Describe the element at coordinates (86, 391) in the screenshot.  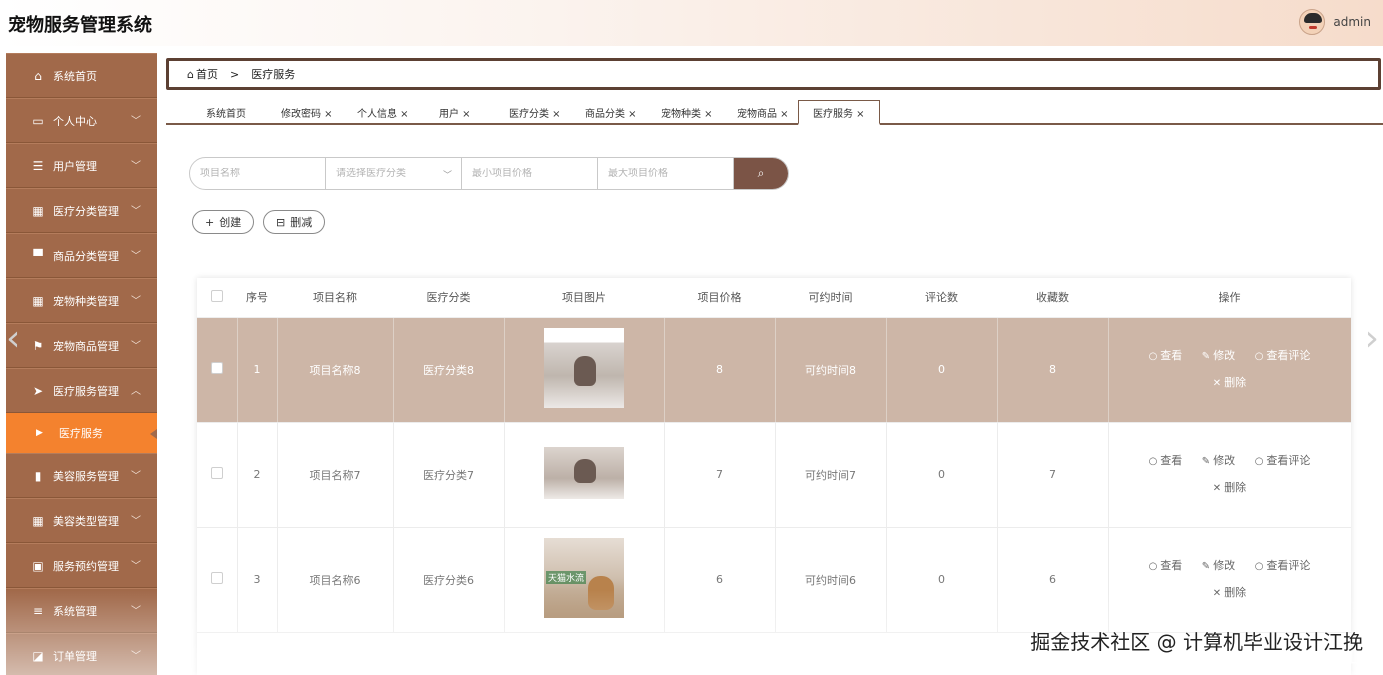
I see `sidebar-item-label: 医疗服务管理` at that location.